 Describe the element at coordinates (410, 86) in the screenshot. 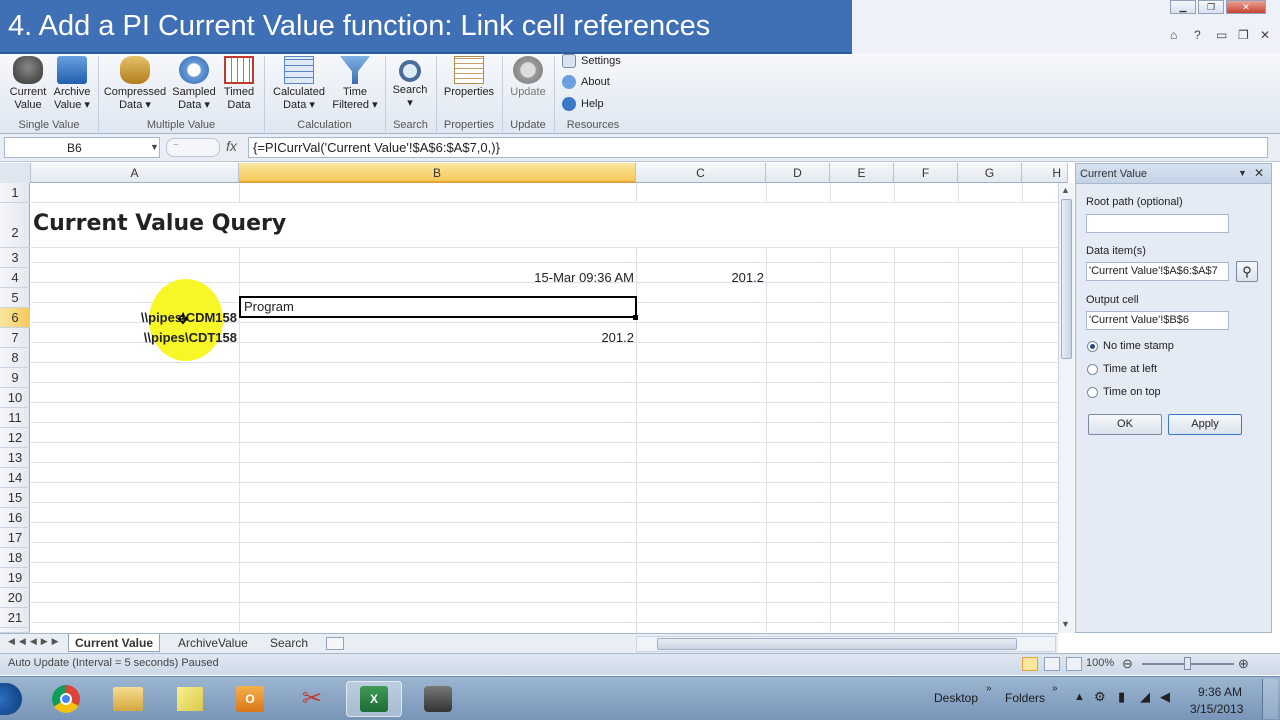

I see `search-button: Search ▾` at that location.